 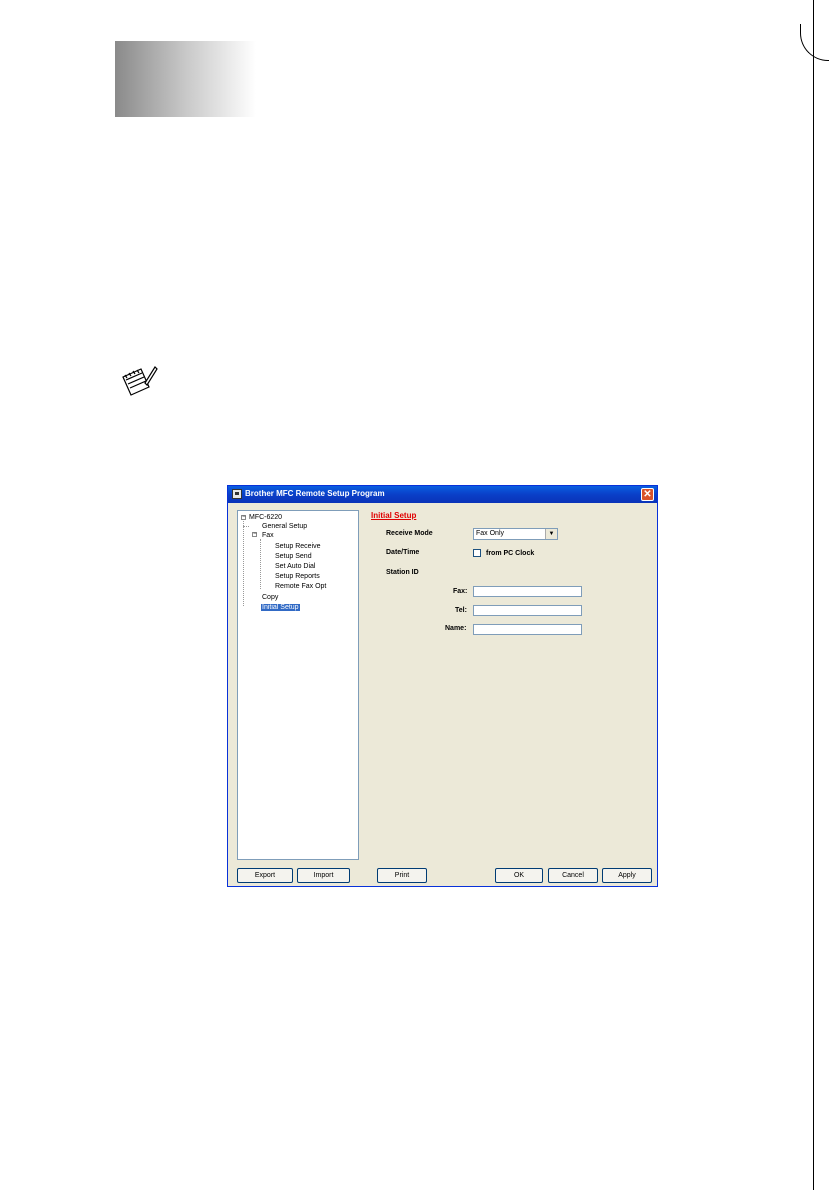 What do you see at coordinates (237, 494) in the screenshot?
I see `printer-app-icon` at bounding box center [237, 494].